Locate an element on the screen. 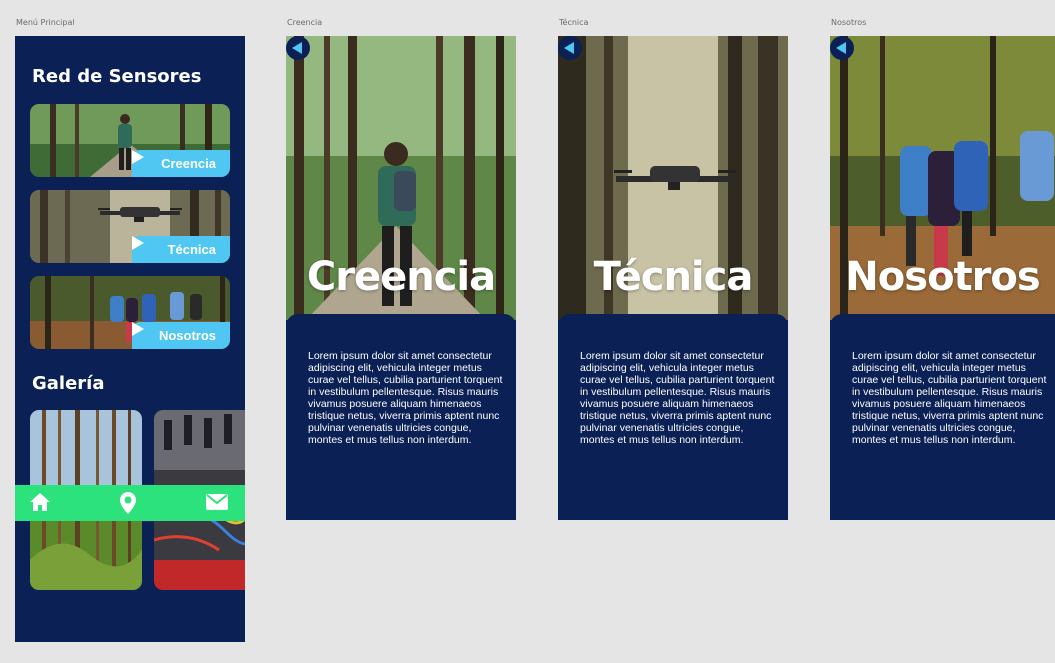 This screenshot has height=663, width=1055. card-tecnica-button: Técnica is located at coordinates (181, 249).